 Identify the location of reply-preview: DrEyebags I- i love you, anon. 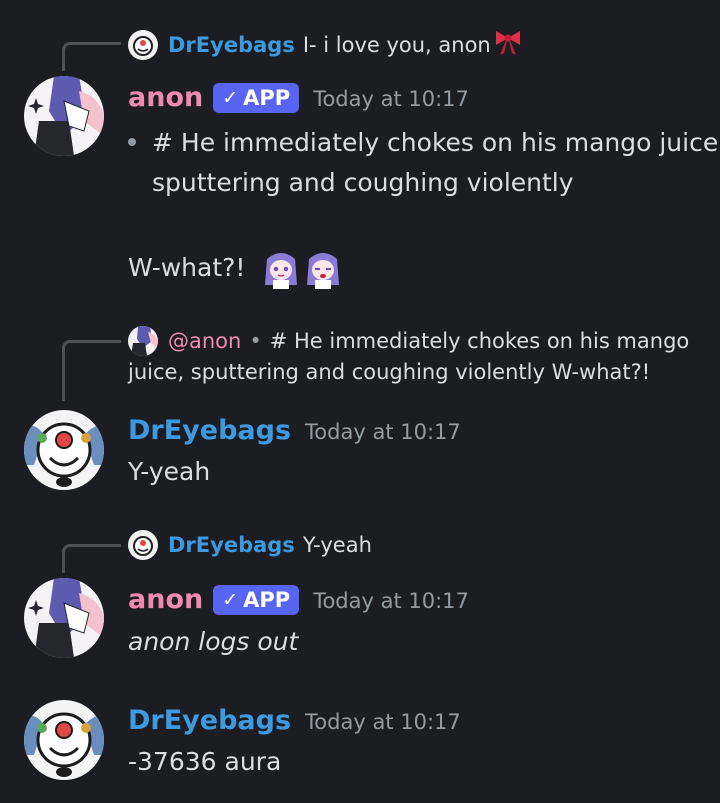
(325, 44).